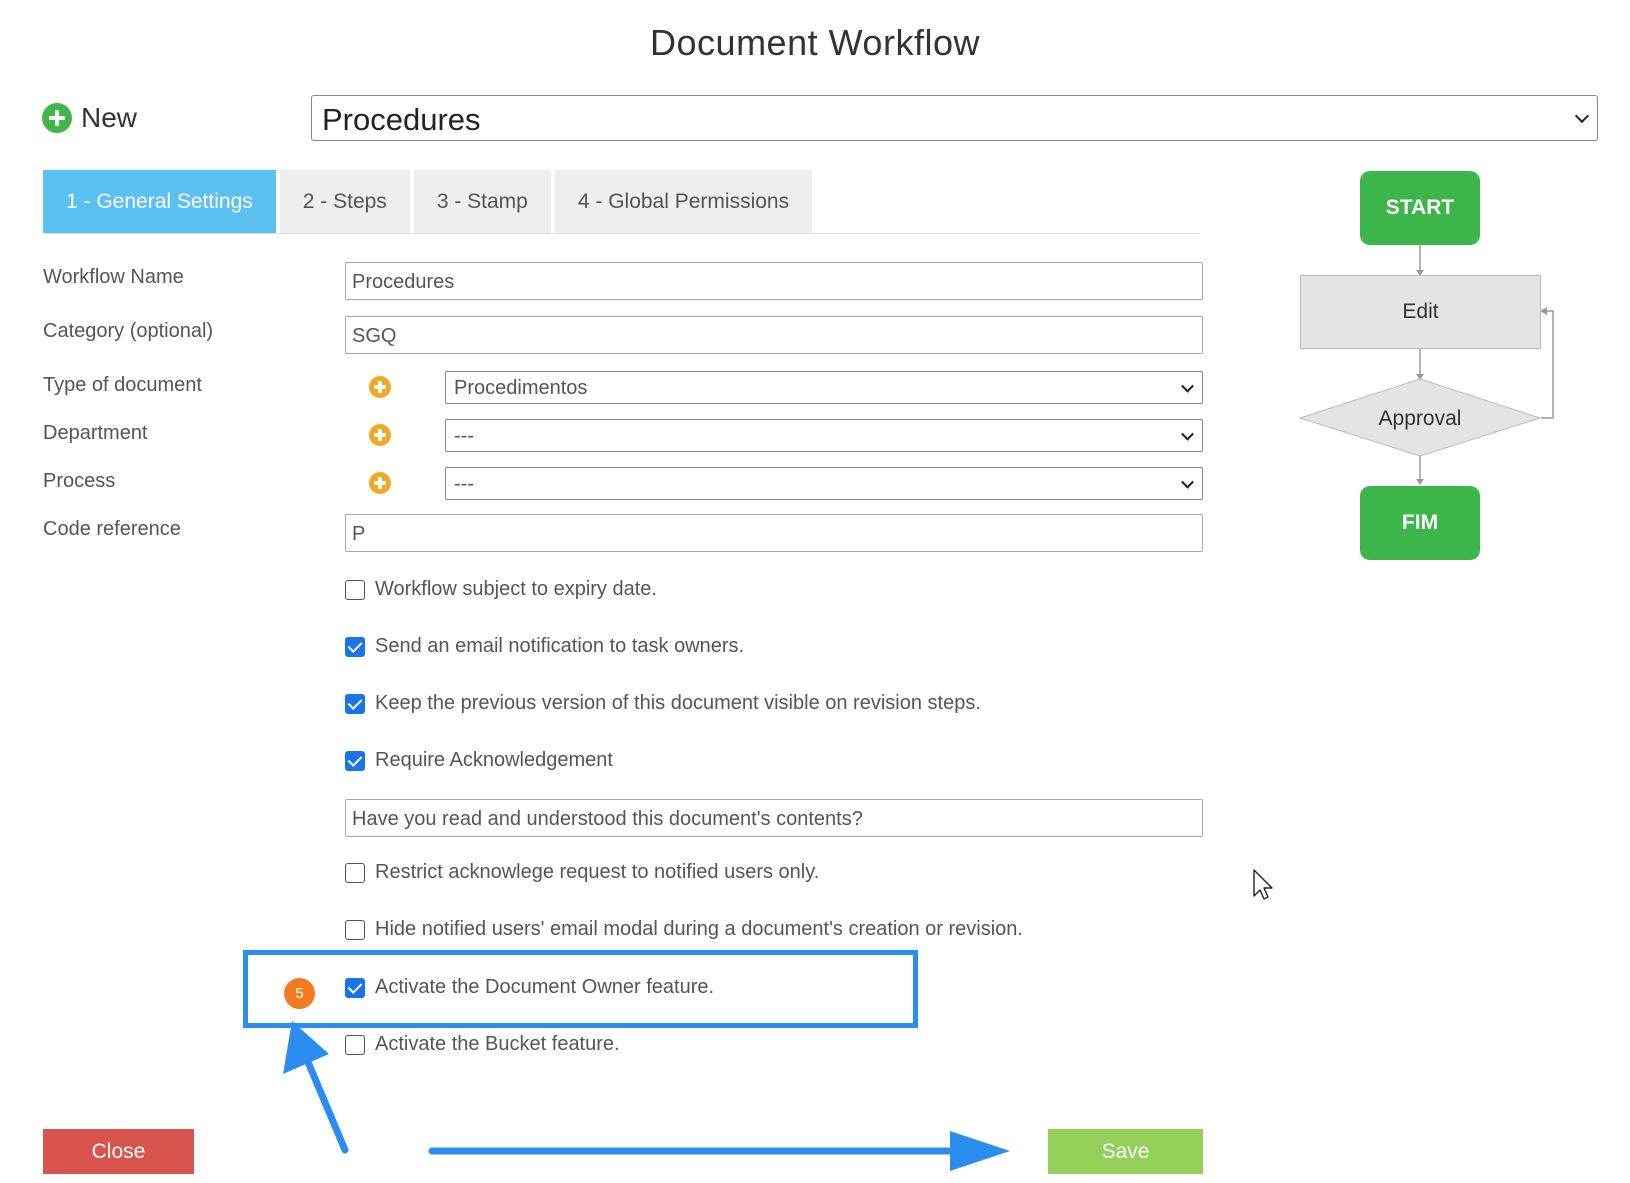 The height and width of the screenshot is (1183, 1630). What do you see at coordinates (1420, 312) in the screenshot?
I see `flow-edit-node: Edit` at bounding box center [1420, 312].